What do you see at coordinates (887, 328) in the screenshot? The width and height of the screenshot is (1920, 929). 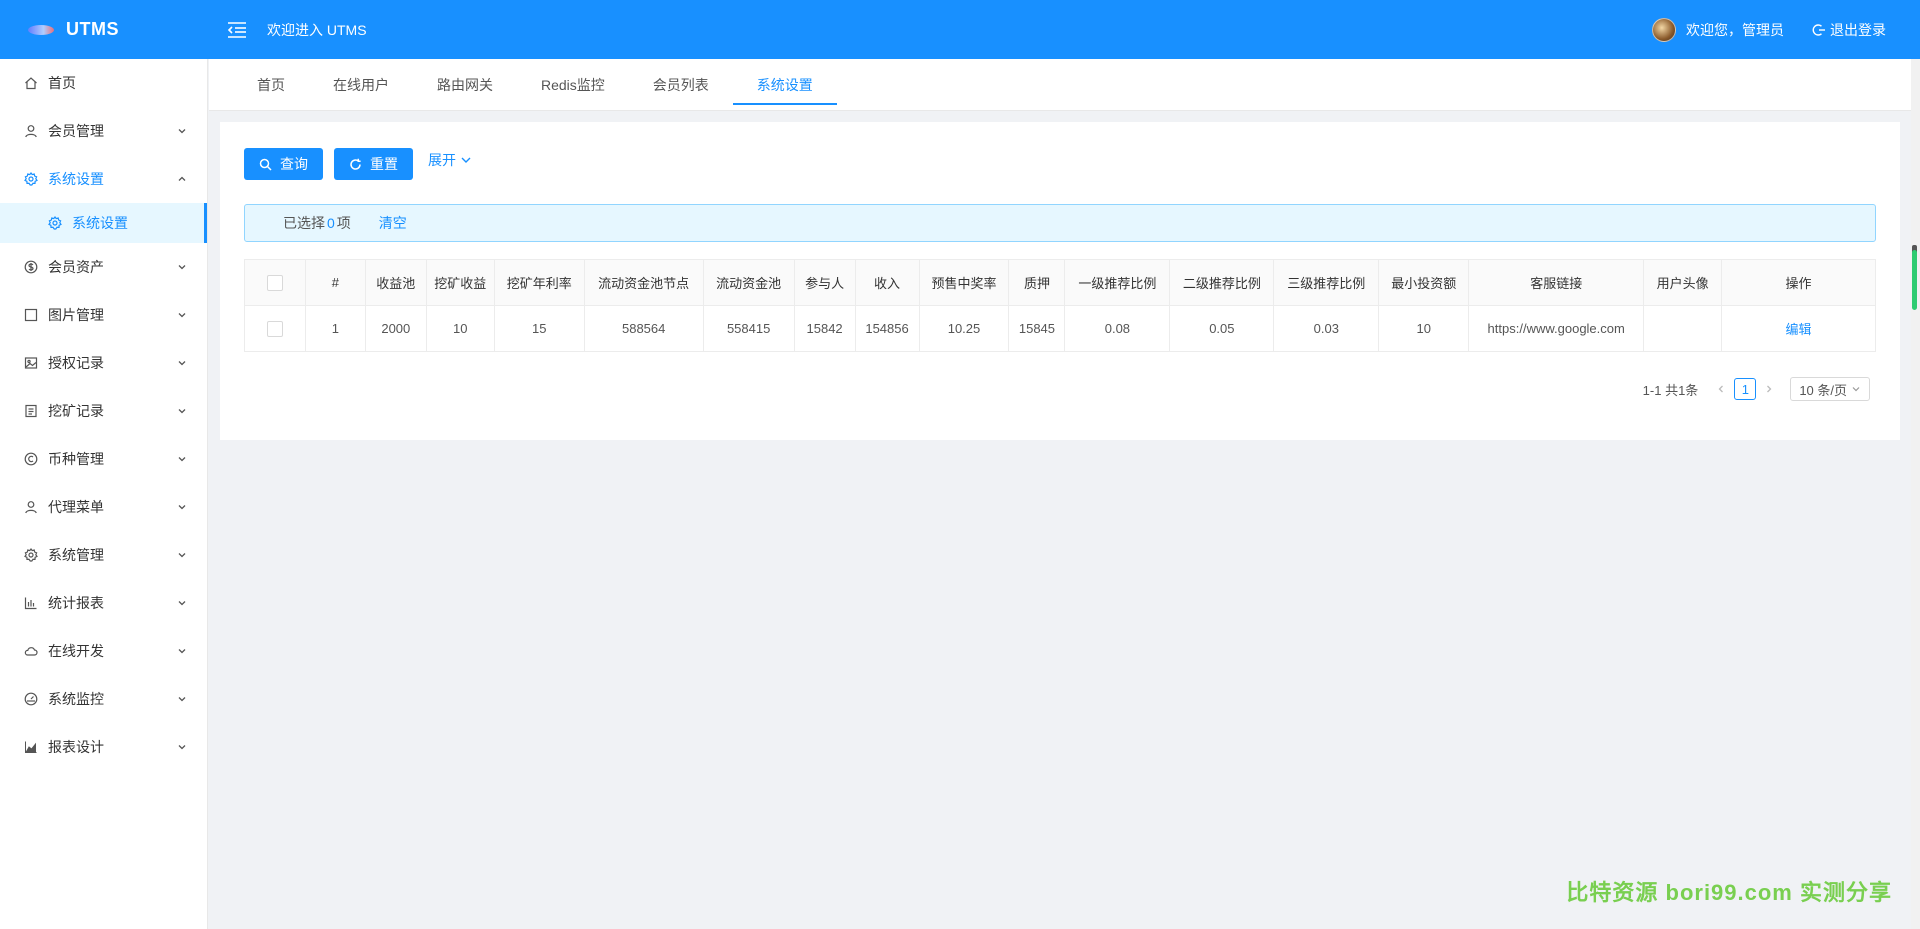 I see `table-cell: 154856` at bounding box center [887, 328].